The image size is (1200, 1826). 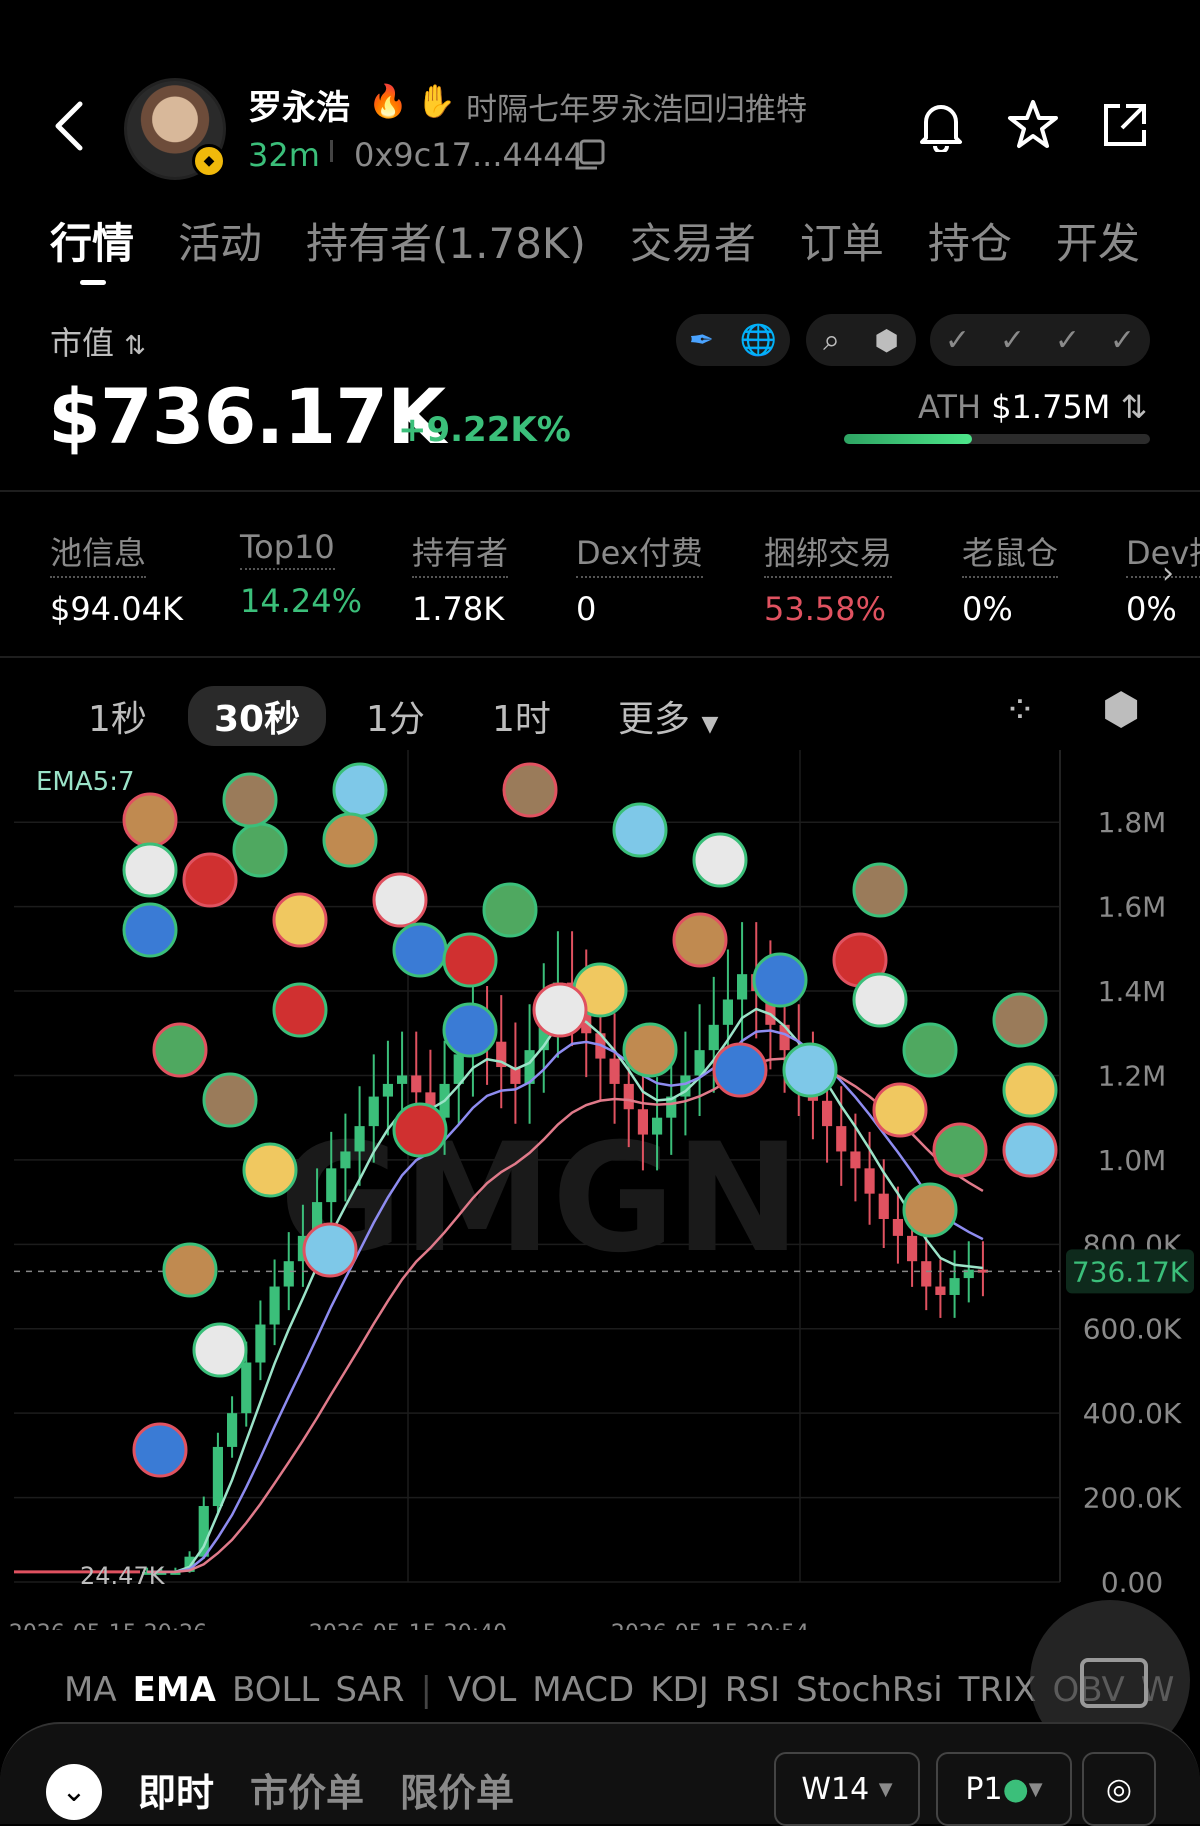 I want to click on interval-1s: 1秒, so click(x=117, y=716).